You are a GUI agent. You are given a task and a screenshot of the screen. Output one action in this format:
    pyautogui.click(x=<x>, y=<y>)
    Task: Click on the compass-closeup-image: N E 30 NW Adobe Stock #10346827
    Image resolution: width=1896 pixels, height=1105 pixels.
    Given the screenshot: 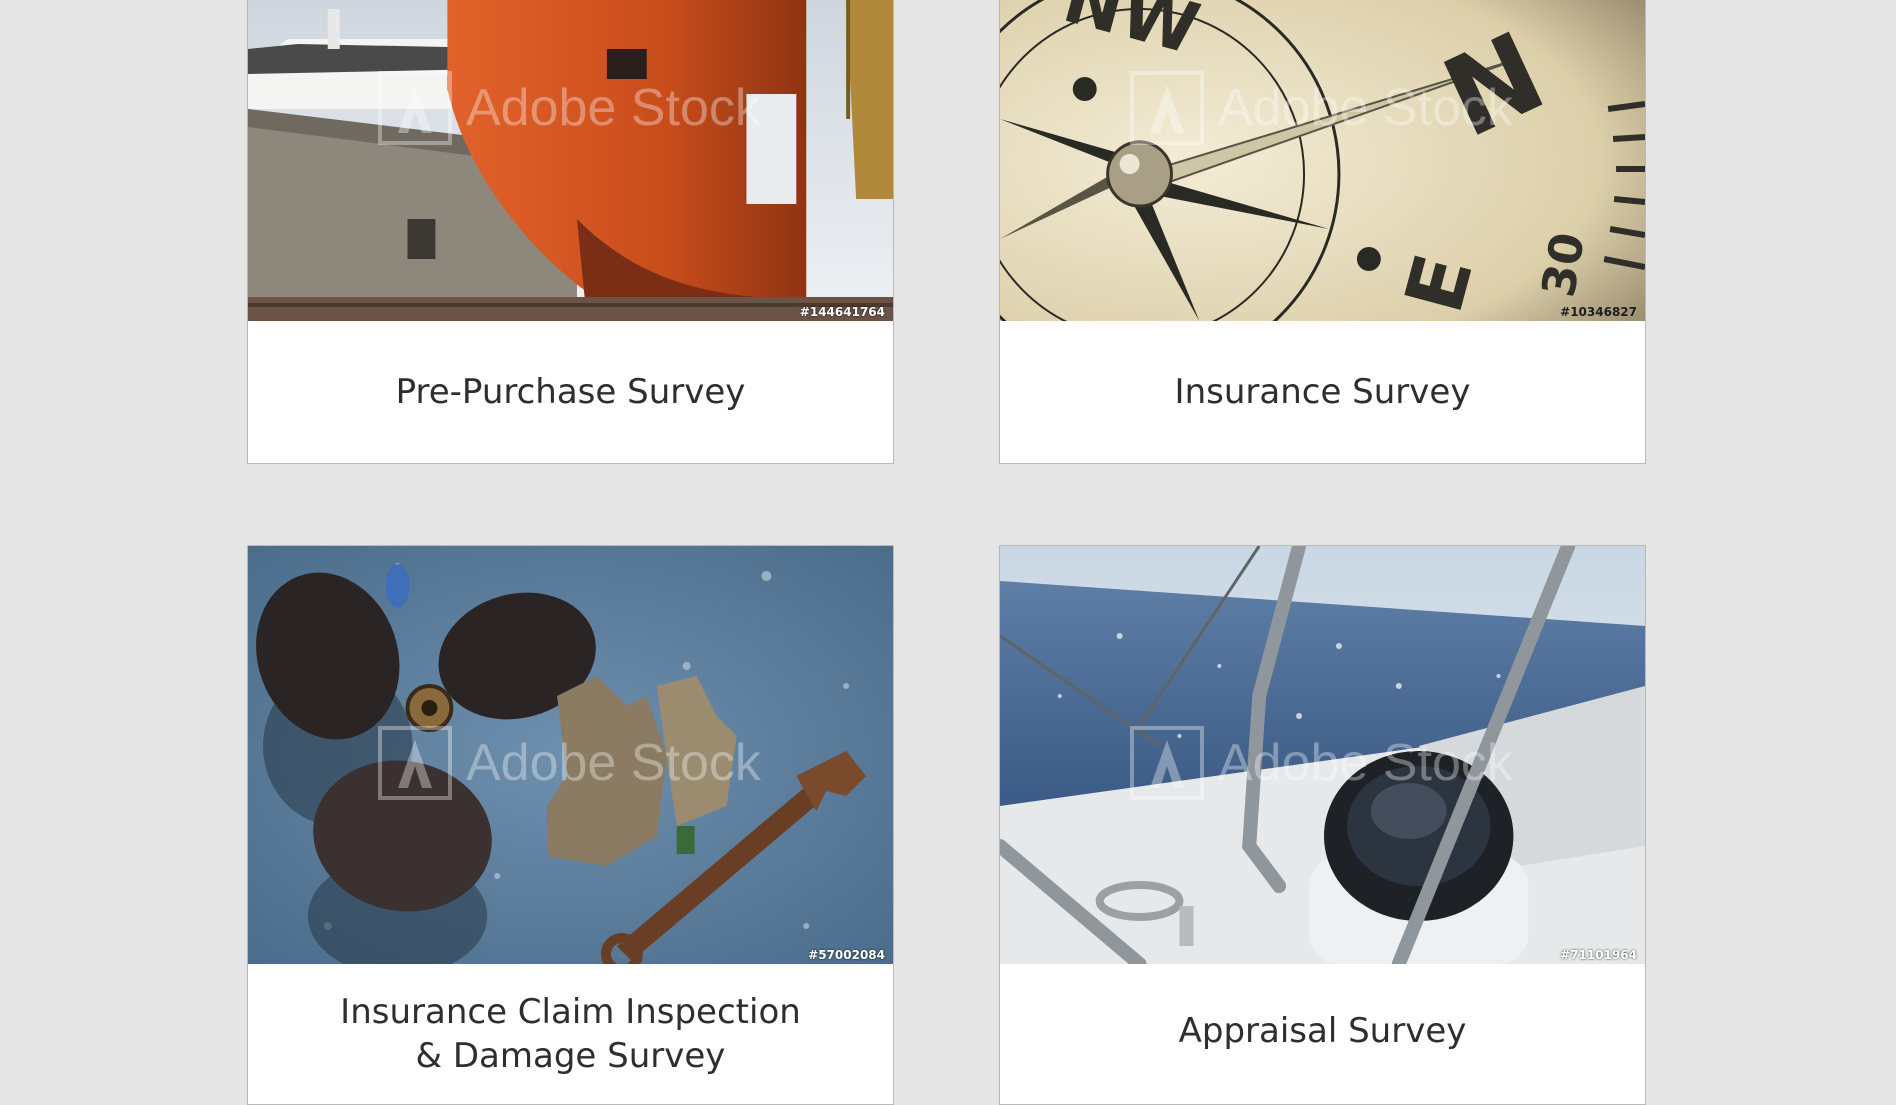 What is the action you would take?
    pyautogui.click(x=1322, y=160)
    